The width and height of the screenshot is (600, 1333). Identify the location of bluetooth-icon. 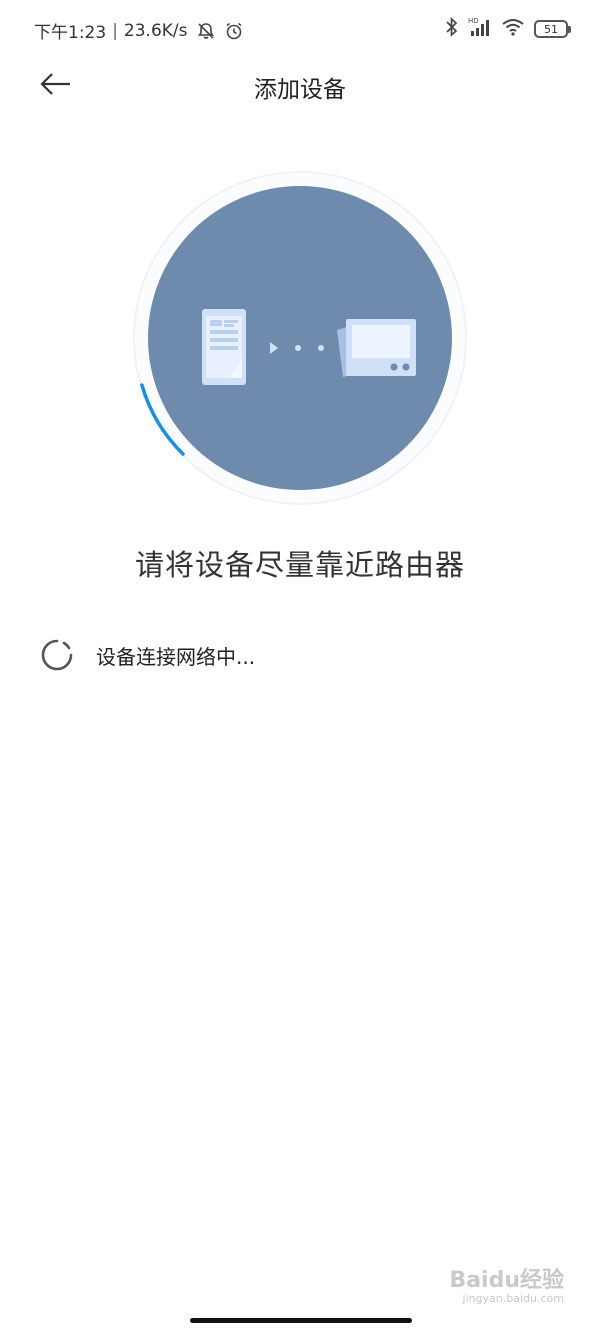
(452, 29).